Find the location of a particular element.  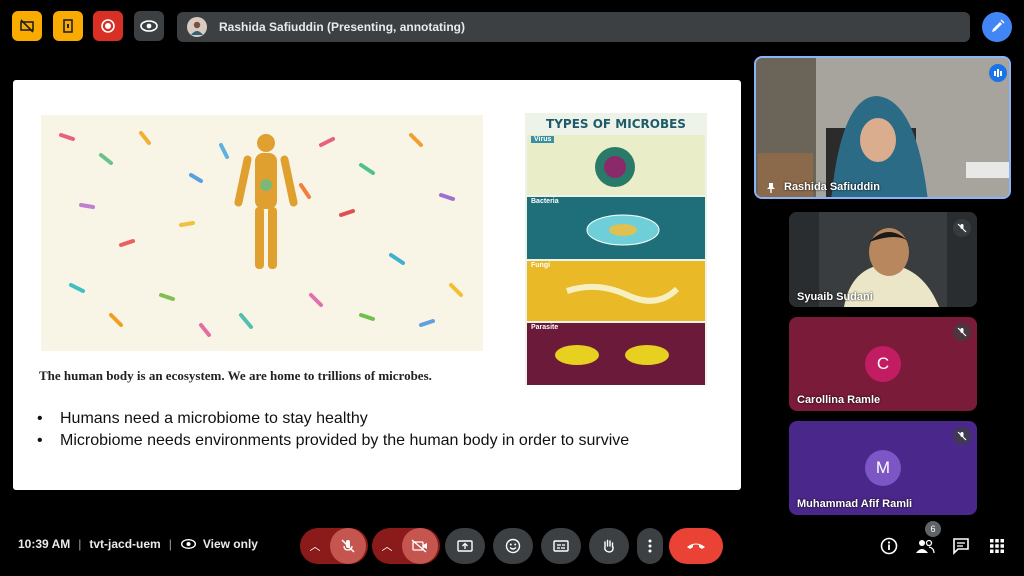

companion-mode-button is located at coordinates (68, 26).